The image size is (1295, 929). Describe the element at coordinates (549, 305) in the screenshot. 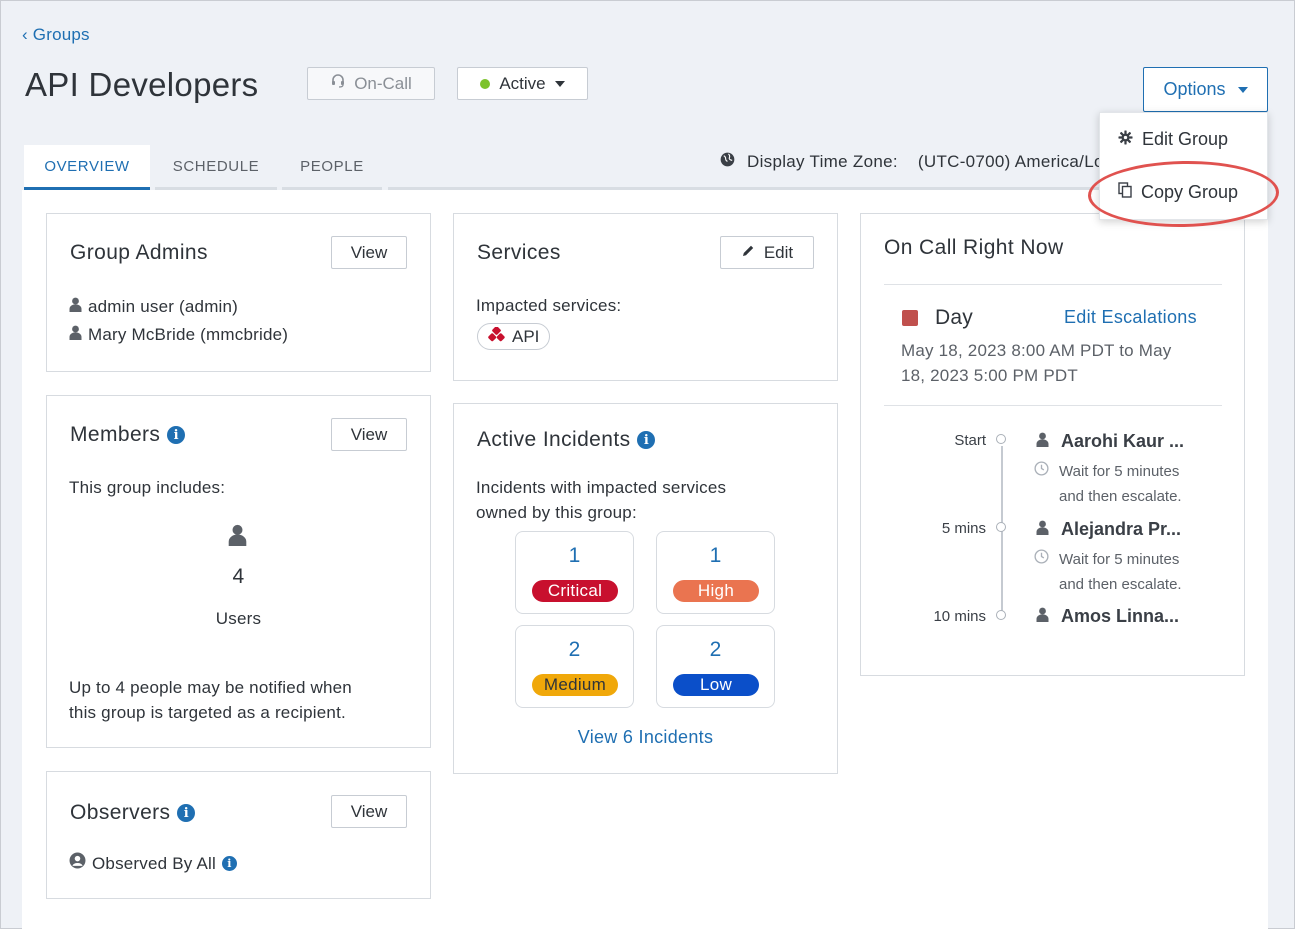

I see `impacted-services-label: Impacted services:` at that location.